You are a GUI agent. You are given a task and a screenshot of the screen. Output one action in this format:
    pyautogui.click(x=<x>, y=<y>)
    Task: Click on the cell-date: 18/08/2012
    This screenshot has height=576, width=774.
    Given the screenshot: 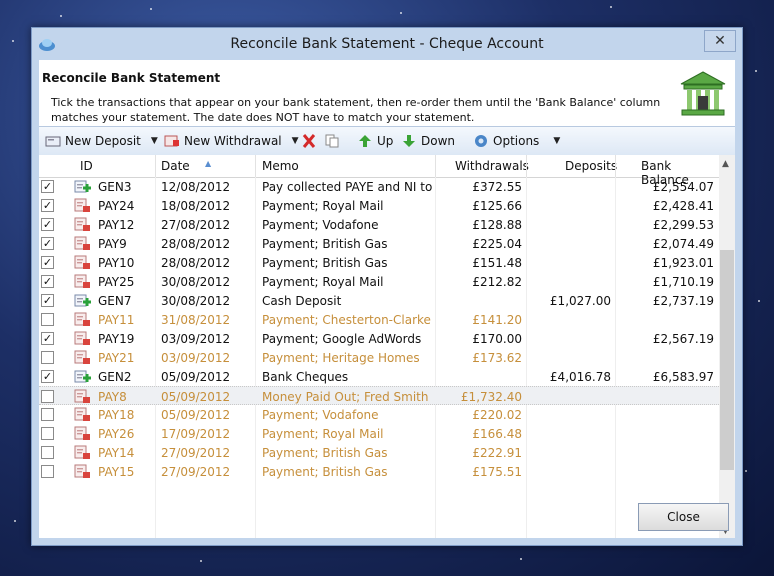 What is the action you would take?
    pyautogui.click(x=196, y=206)
    